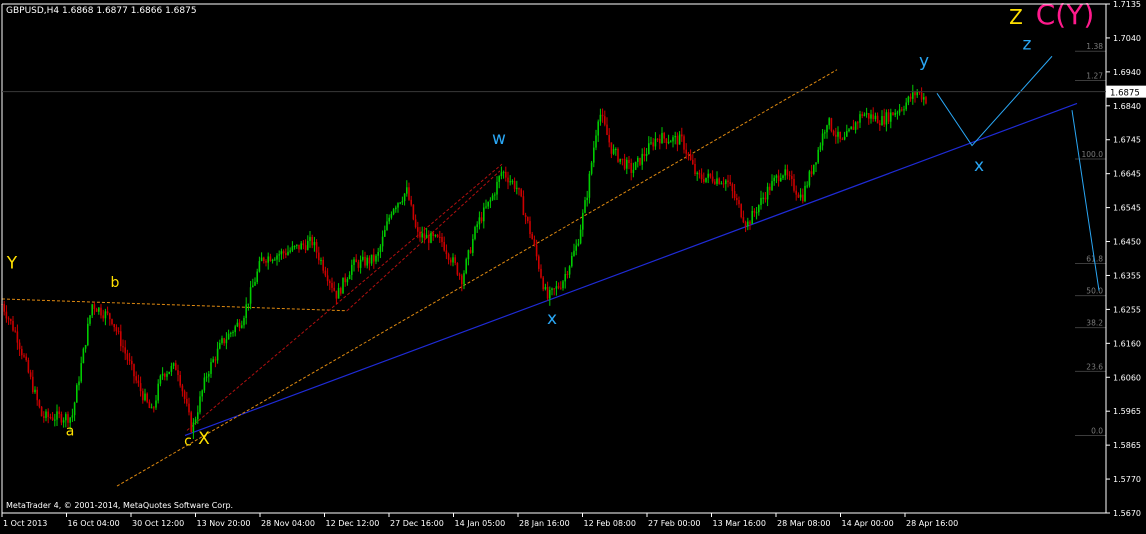  What do you see at coordinates (1127, 106) in the screenshot?
I see `y-tick-label: 1.6840` at bounding box center [1127, 106].